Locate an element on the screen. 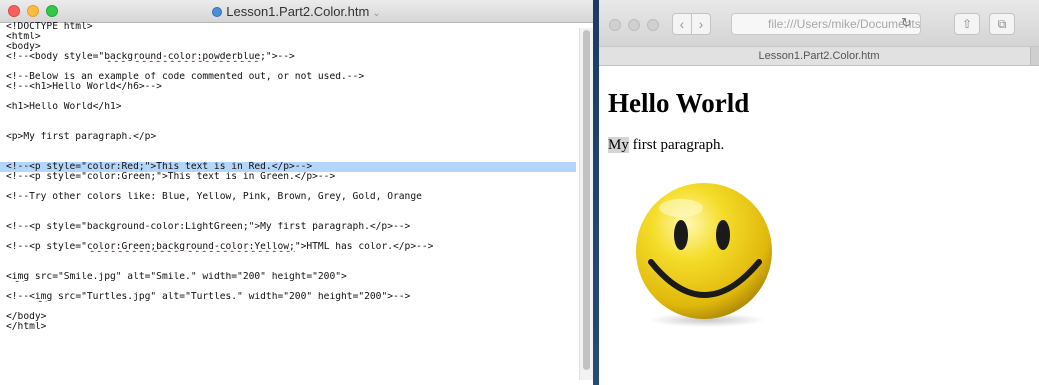 This screenshot has width=1039, height=385. tabs-icon: ⧉ is located at coordinates (1002, 24).